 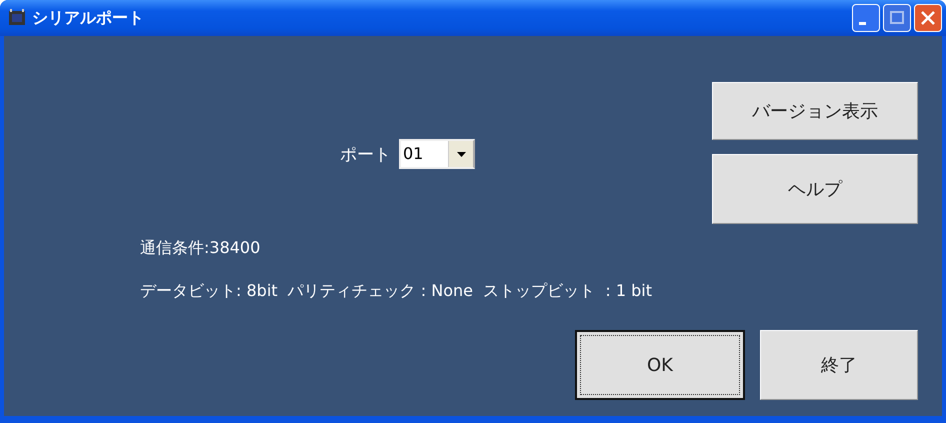 I want to click on maximize-button, so click(x=897, y=18).